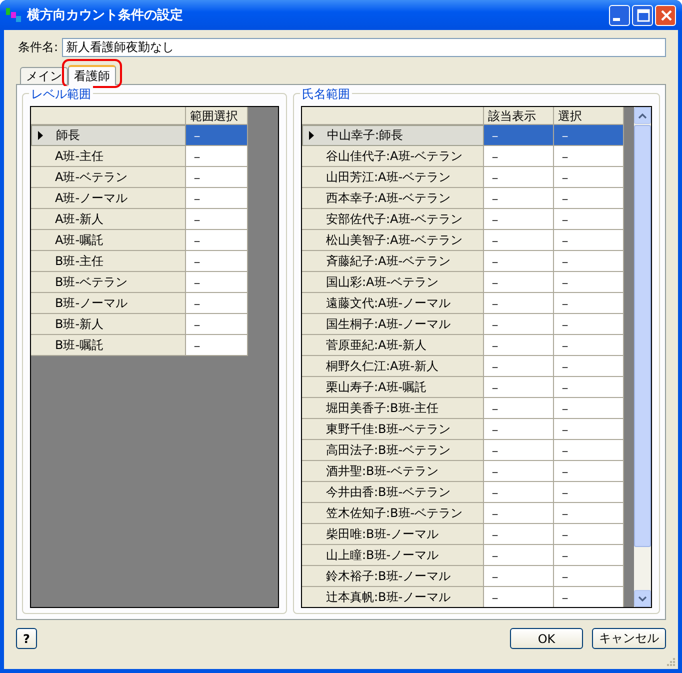  What do you see at coordinates (393, 156) in the screenshot?
I see `row-header: 谷山佳代子:A班-ベテラン` at bounding box center [393, 156].